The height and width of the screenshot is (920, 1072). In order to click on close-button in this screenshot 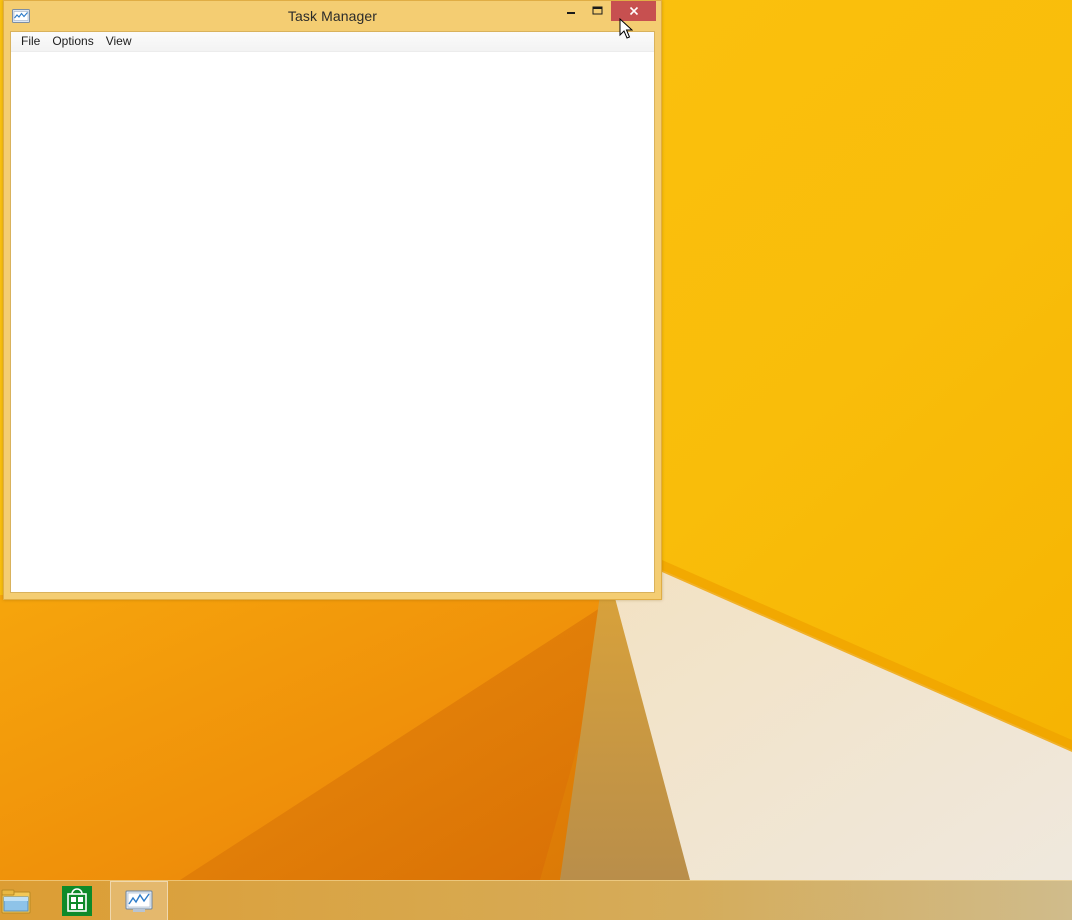, I will do `click(633, 11)`.